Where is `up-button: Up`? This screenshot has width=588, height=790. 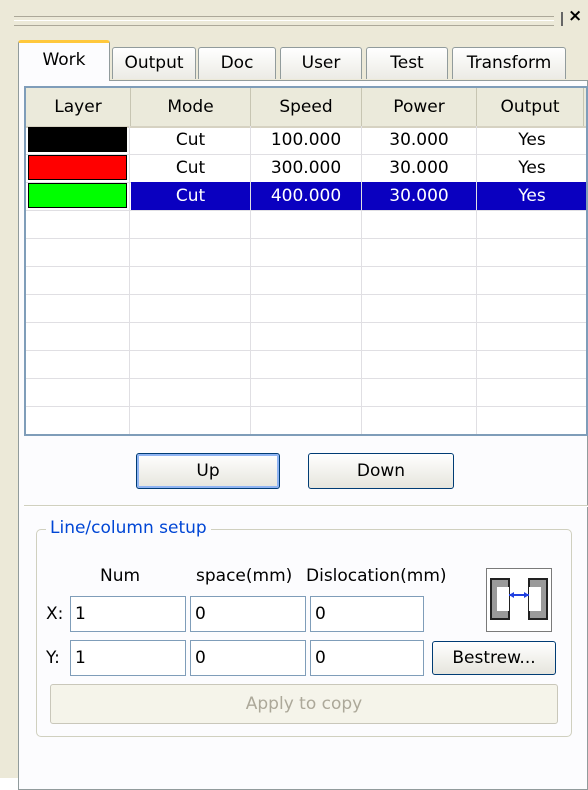 up-button: Up is located at coordinates (208, 471).